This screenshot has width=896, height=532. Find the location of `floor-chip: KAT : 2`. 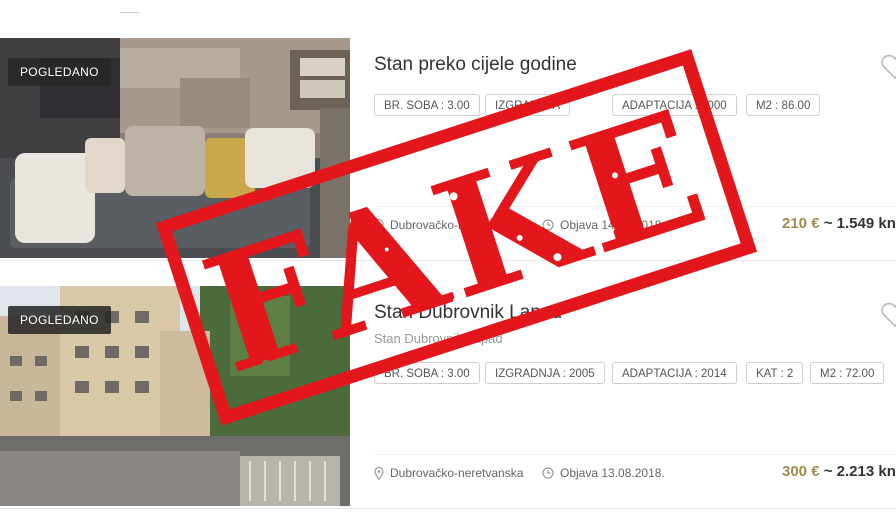

floor-chip: KAT : 2 is located at coordinates (775, 373).